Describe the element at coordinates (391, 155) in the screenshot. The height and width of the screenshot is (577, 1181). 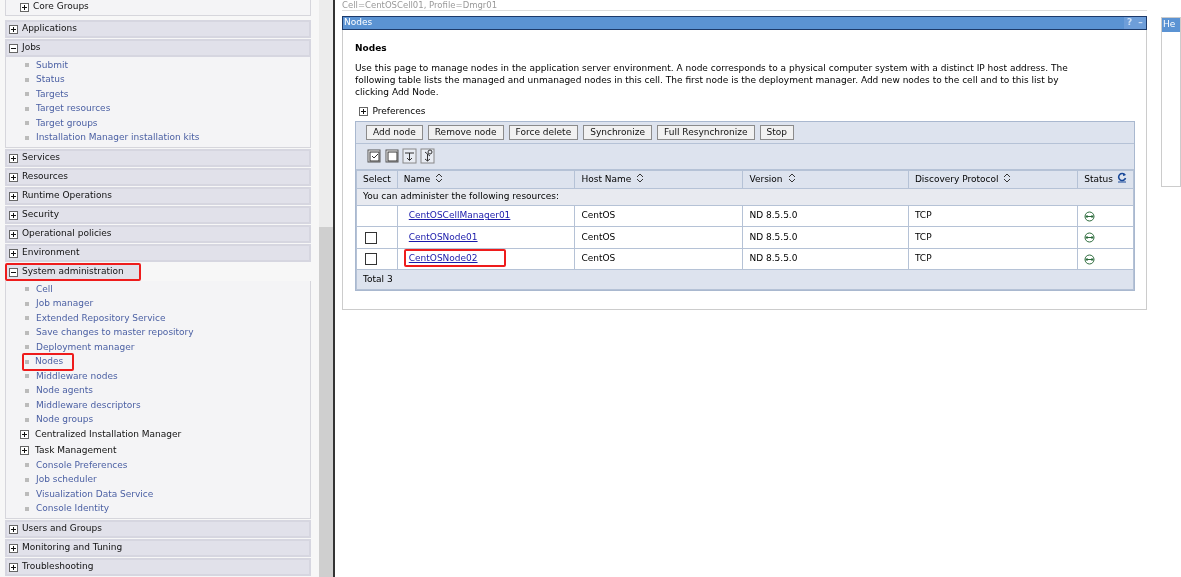
I see `deselect-all-icon` at that location.